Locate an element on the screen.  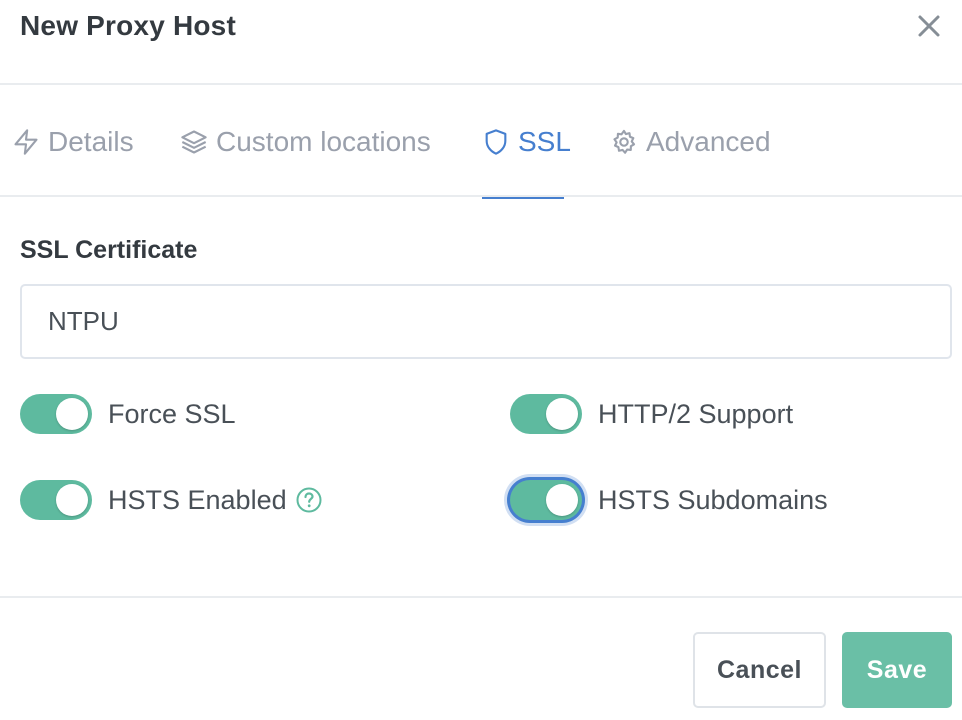
hsts-enabled-label: HSTS Enabled is located at coordinates (197, 499).